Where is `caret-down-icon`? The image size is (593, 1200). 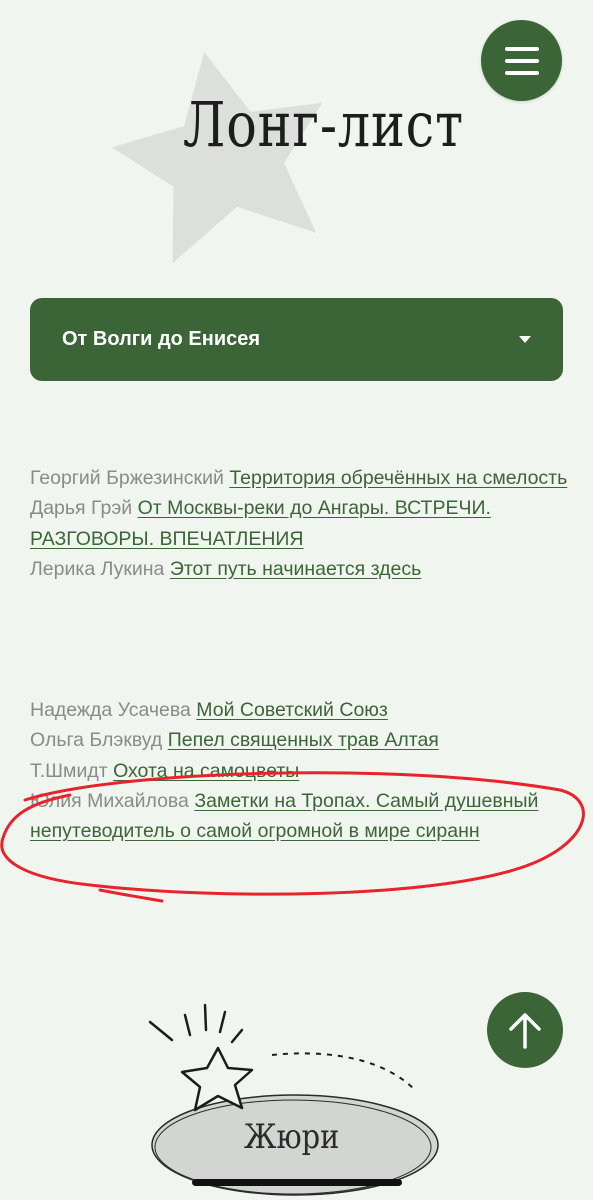
caret-down-icon is located at coordinates (525, 339).